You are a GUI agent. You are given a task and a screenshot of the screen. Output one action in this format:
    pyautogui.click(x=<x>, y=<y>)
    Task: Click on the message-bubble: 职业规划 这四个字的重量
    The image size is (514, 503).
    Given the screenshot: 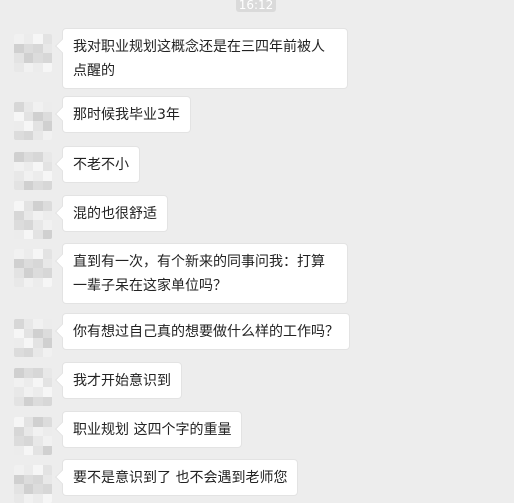 What is the action you would take?
    pyautogui.click(x=152, y=429)
    